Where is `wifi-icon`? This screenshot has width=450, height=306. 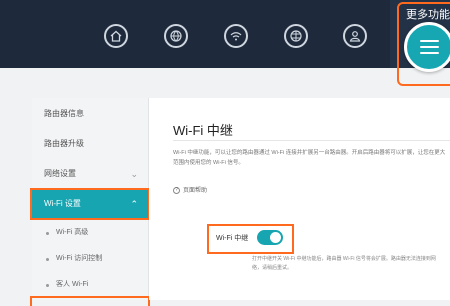
wifi-icon is located at coordinates (236, 36).